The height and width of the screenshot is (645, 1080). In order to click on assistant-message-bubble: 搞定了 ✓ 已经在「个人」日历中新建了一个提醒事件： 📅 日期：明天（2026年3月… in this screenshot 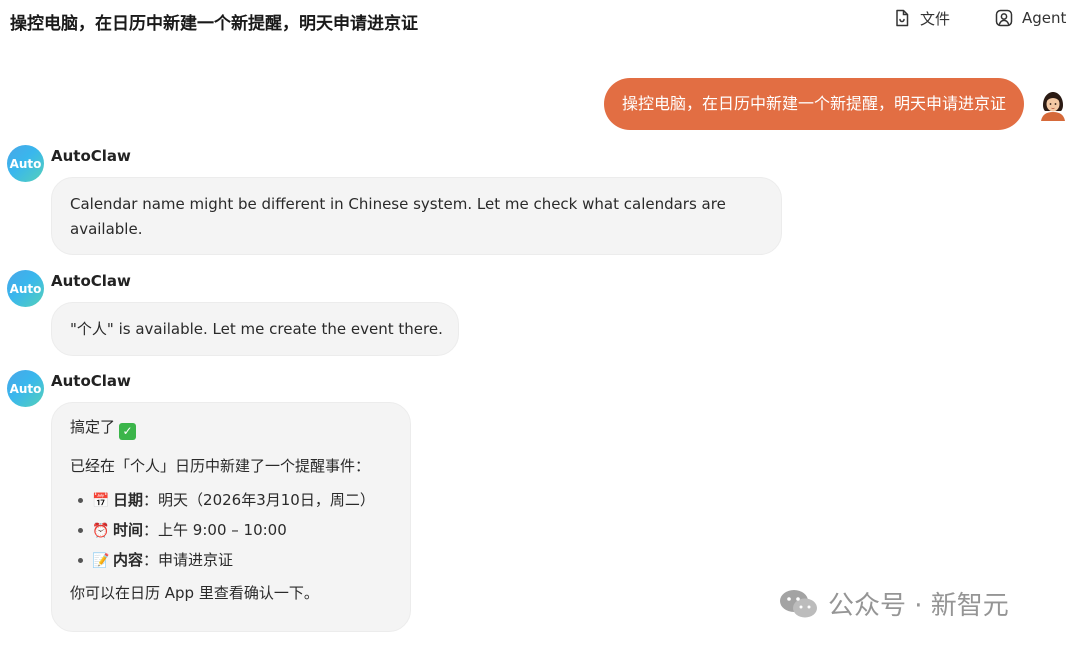, I will do `click(231, 517)`.